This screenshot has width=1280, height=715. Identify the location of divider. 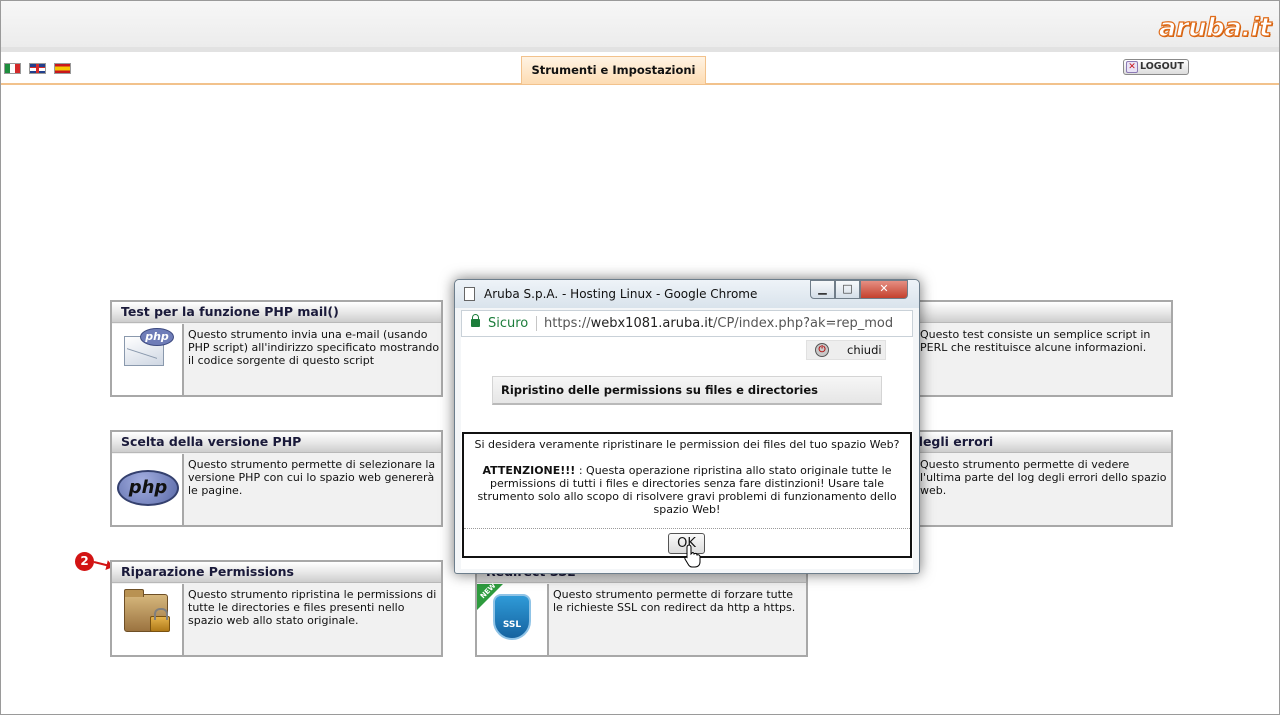
(687, 528).